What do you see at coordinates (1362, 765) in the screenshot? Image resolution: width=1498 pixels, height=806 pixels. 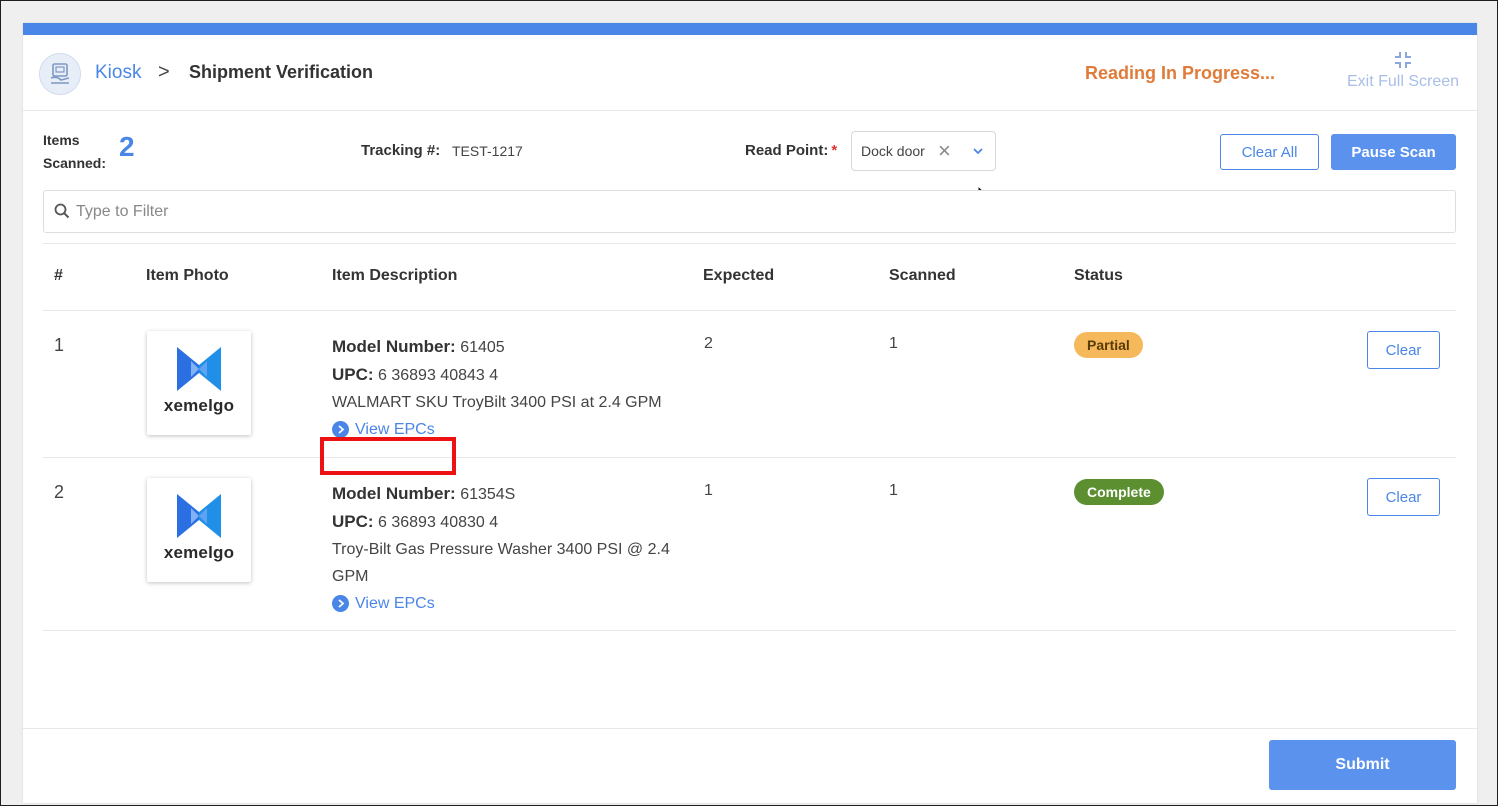 I see `submit-button: Submit` at bounding box center [1362, 765].